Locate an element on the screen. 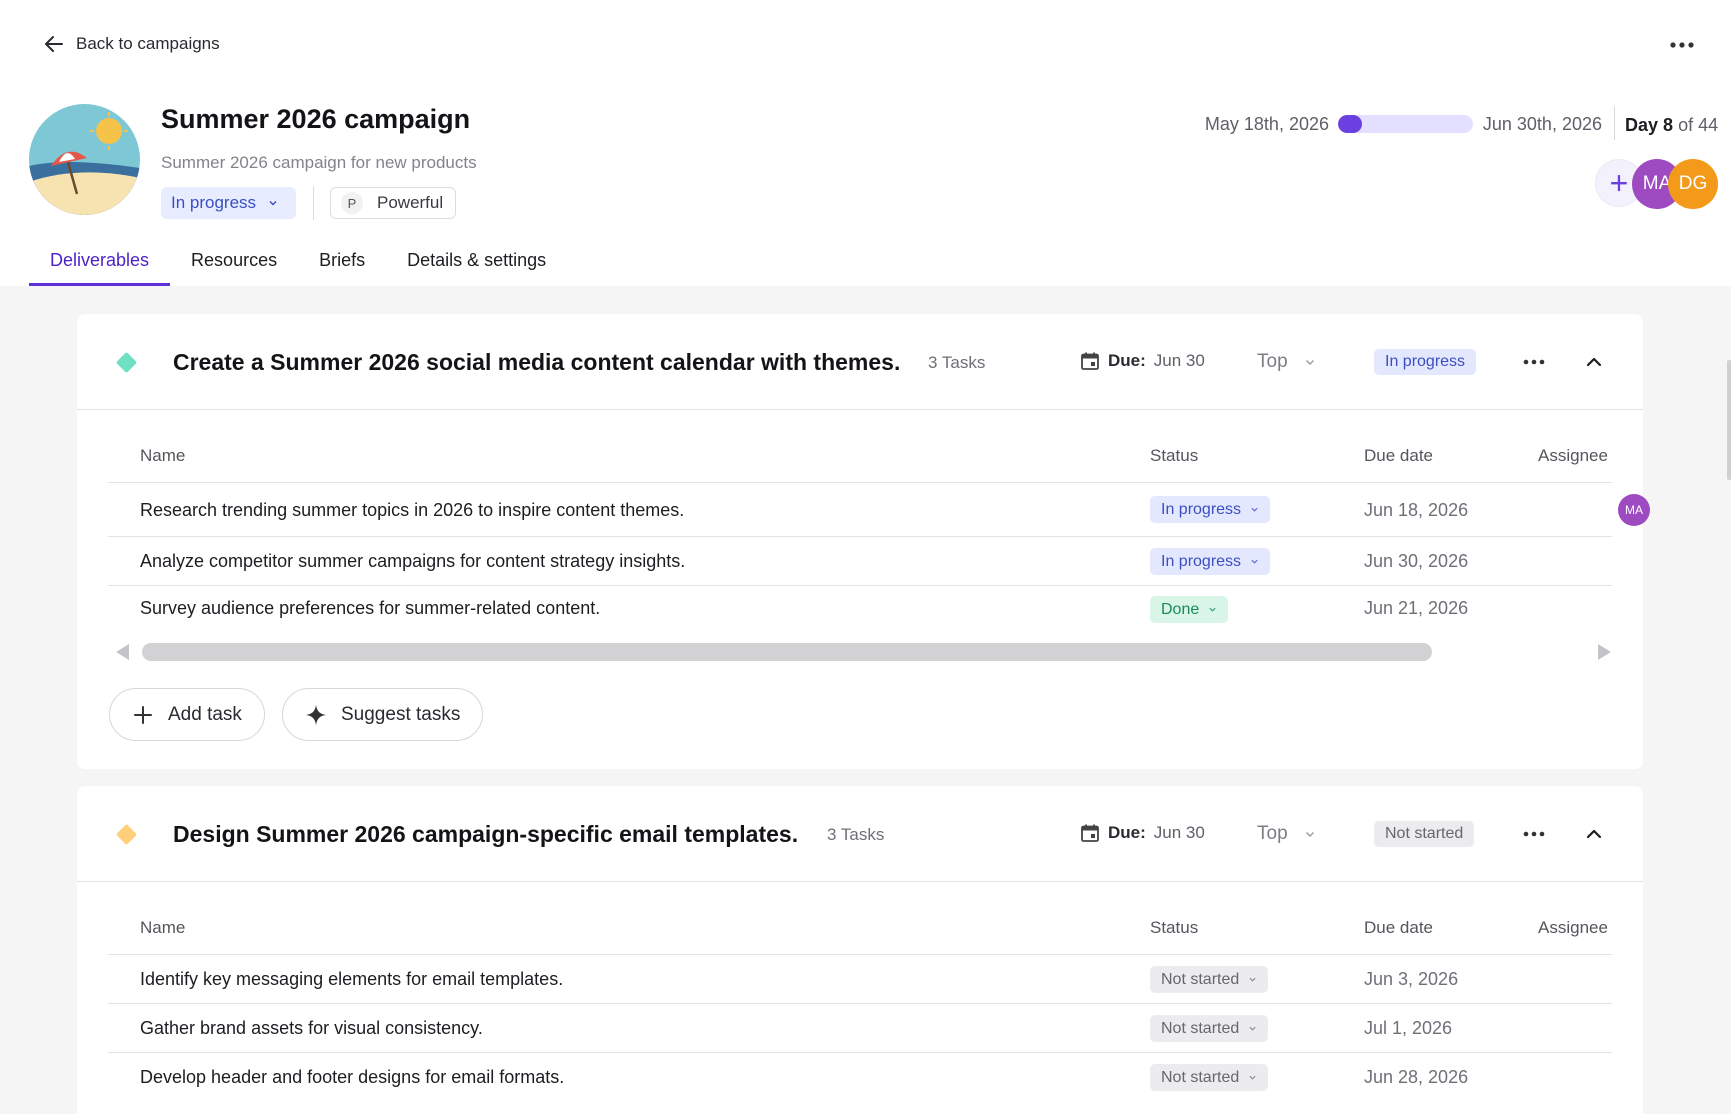  campaign-status-label: In progress is located at coordinates (214, 202).